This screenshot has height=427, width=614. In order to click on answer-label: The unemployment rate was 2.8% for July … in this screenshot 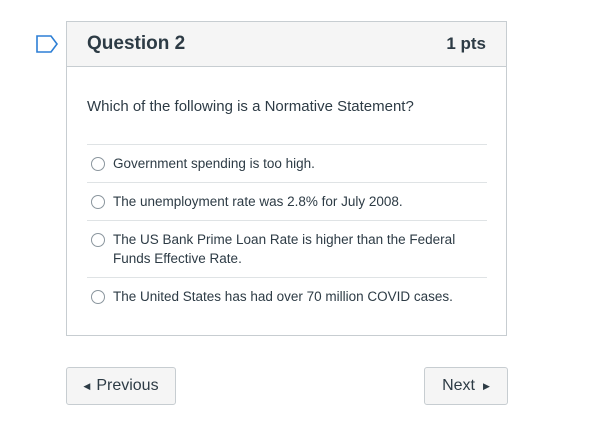, I will do `click(258, 201)`.